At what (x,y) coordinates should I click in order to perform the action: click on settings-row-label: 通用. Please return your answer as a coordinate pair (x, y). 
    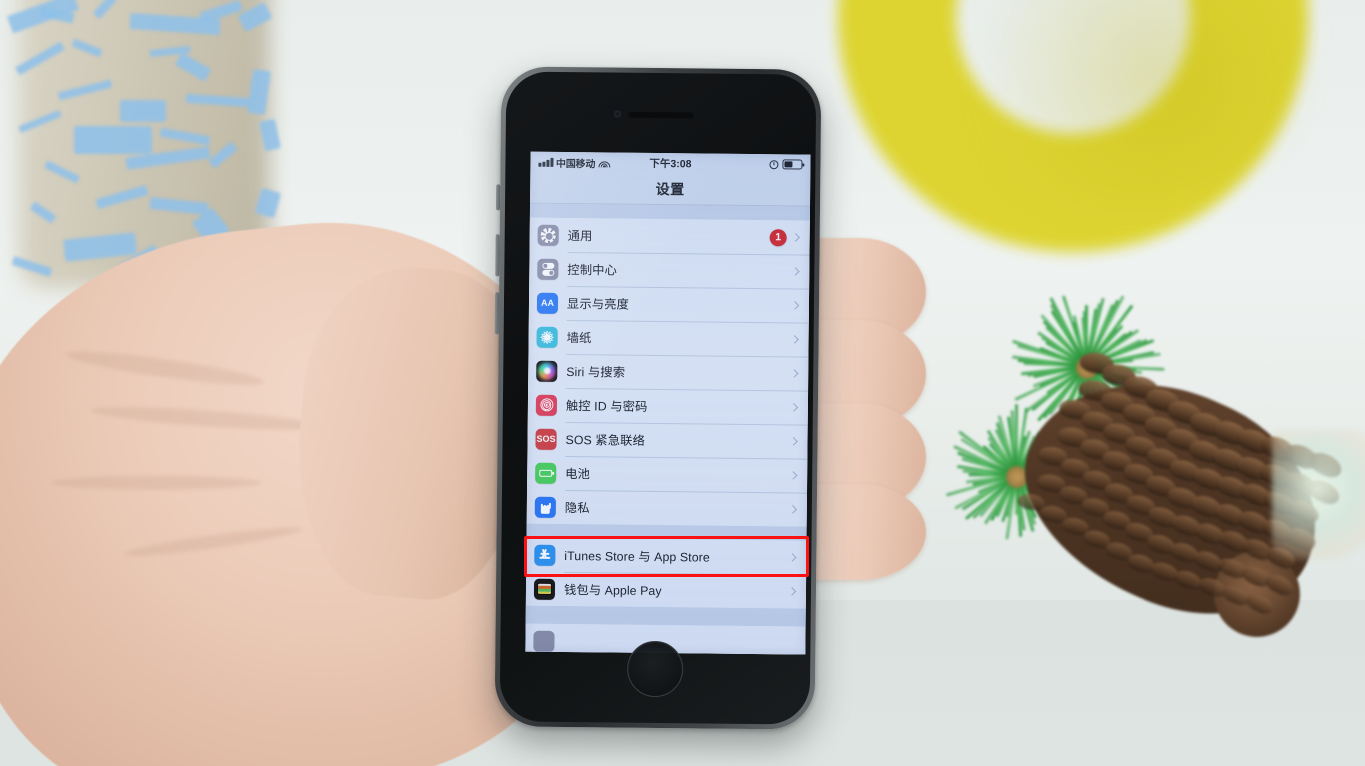
    Looking at the image, I should click on (580, 236).